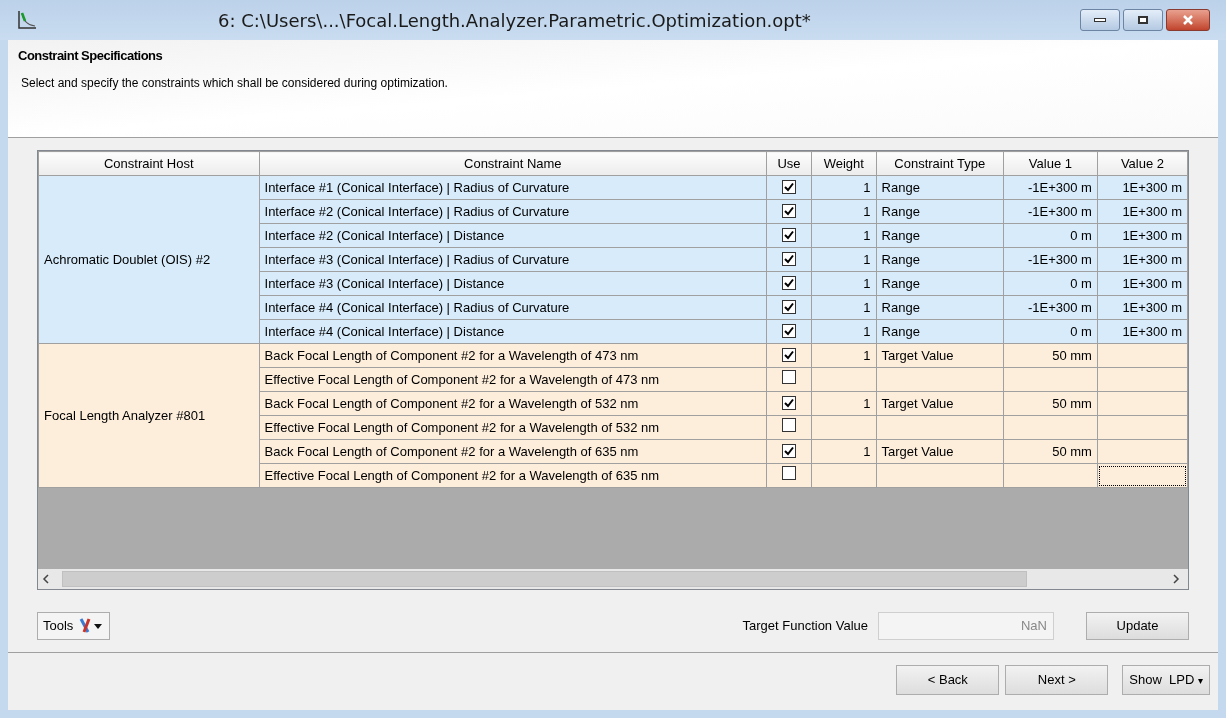 The image size is (1226, 718). Describe the element at coordinates (789, 163) in the screenshot. I see `column-header: Use` at that location.